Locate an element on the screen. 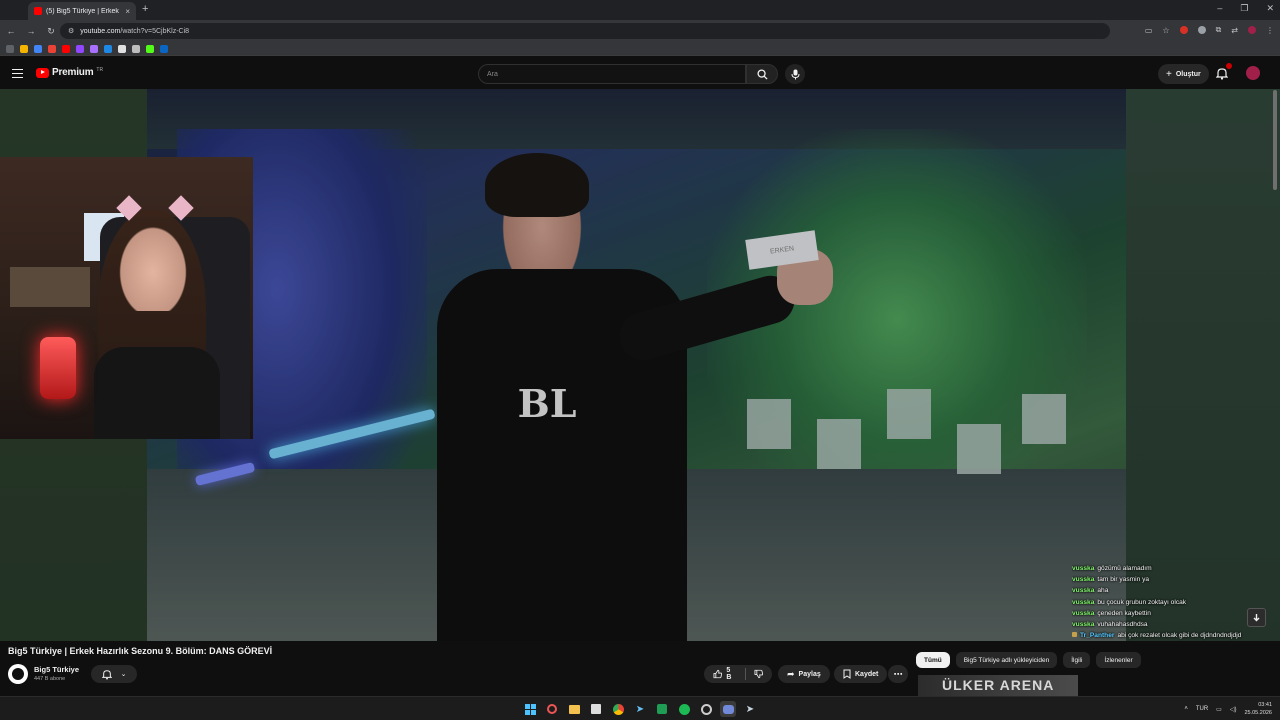 This screenshot has width=1280, height=720. channel-avatar is located at coordinates (18, 674).